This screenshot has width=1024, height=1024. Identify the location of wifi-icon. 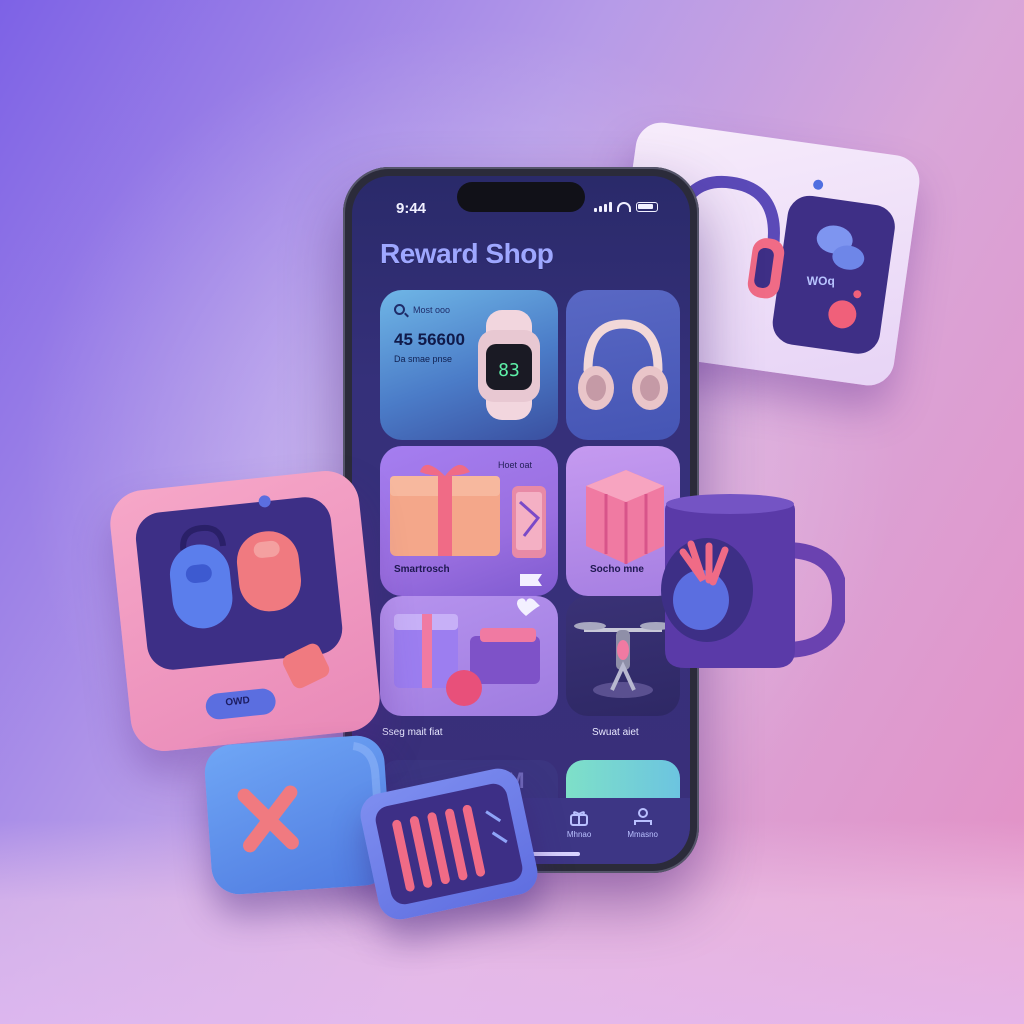
(624, 207).